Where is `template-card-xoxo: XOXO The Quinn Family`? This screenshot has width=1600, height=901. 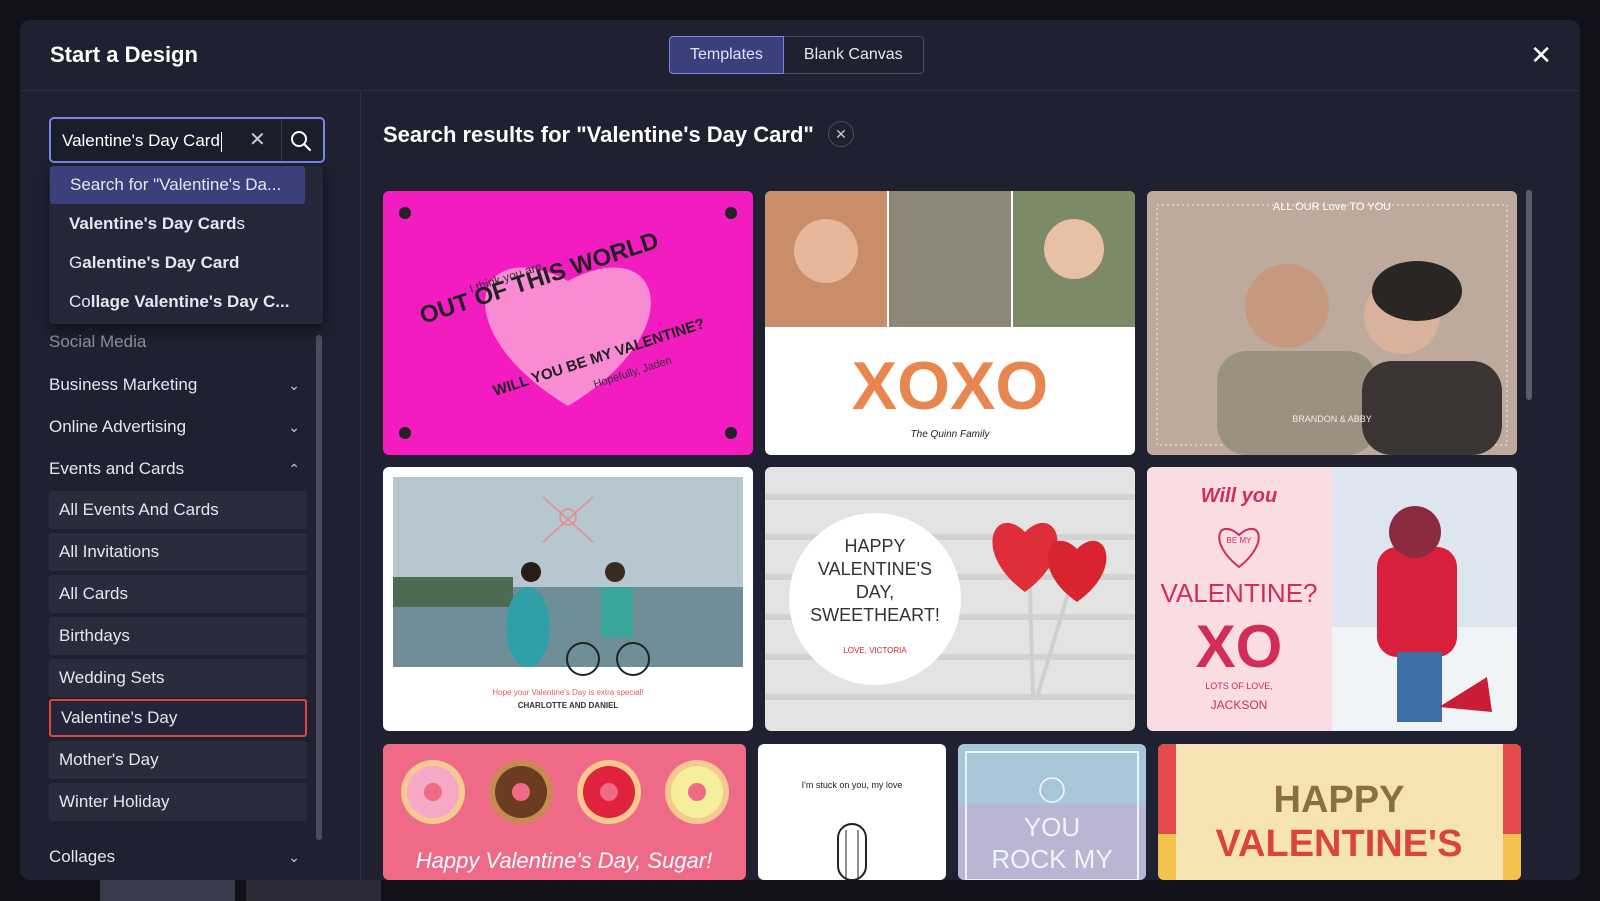
template-card-xoxo: XOXO The Quinn Family is located at coordinates (950, 323).